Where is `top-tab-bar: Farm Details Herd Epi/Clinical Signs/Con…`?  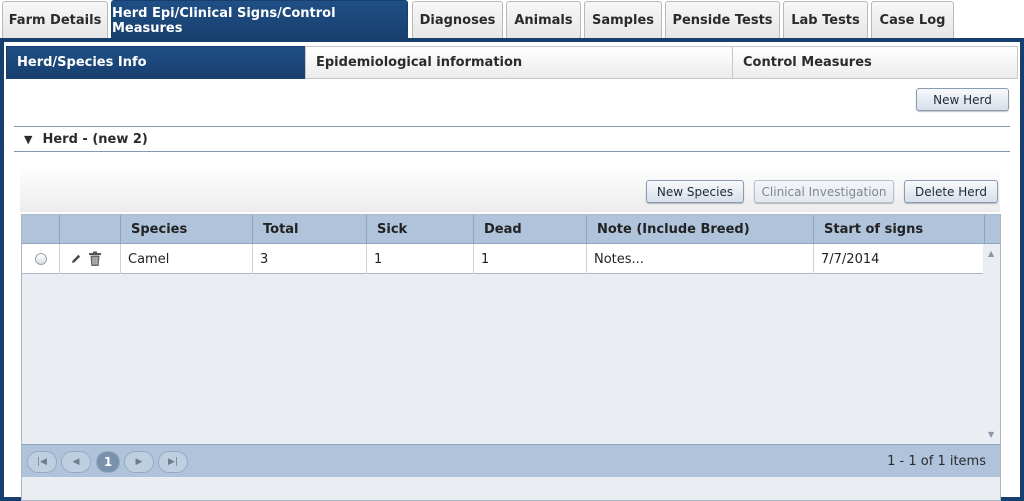
top-tab-bar: Farm Details Herd Epi/Clinical Signs/Con… is located at coordinates (512, 20).